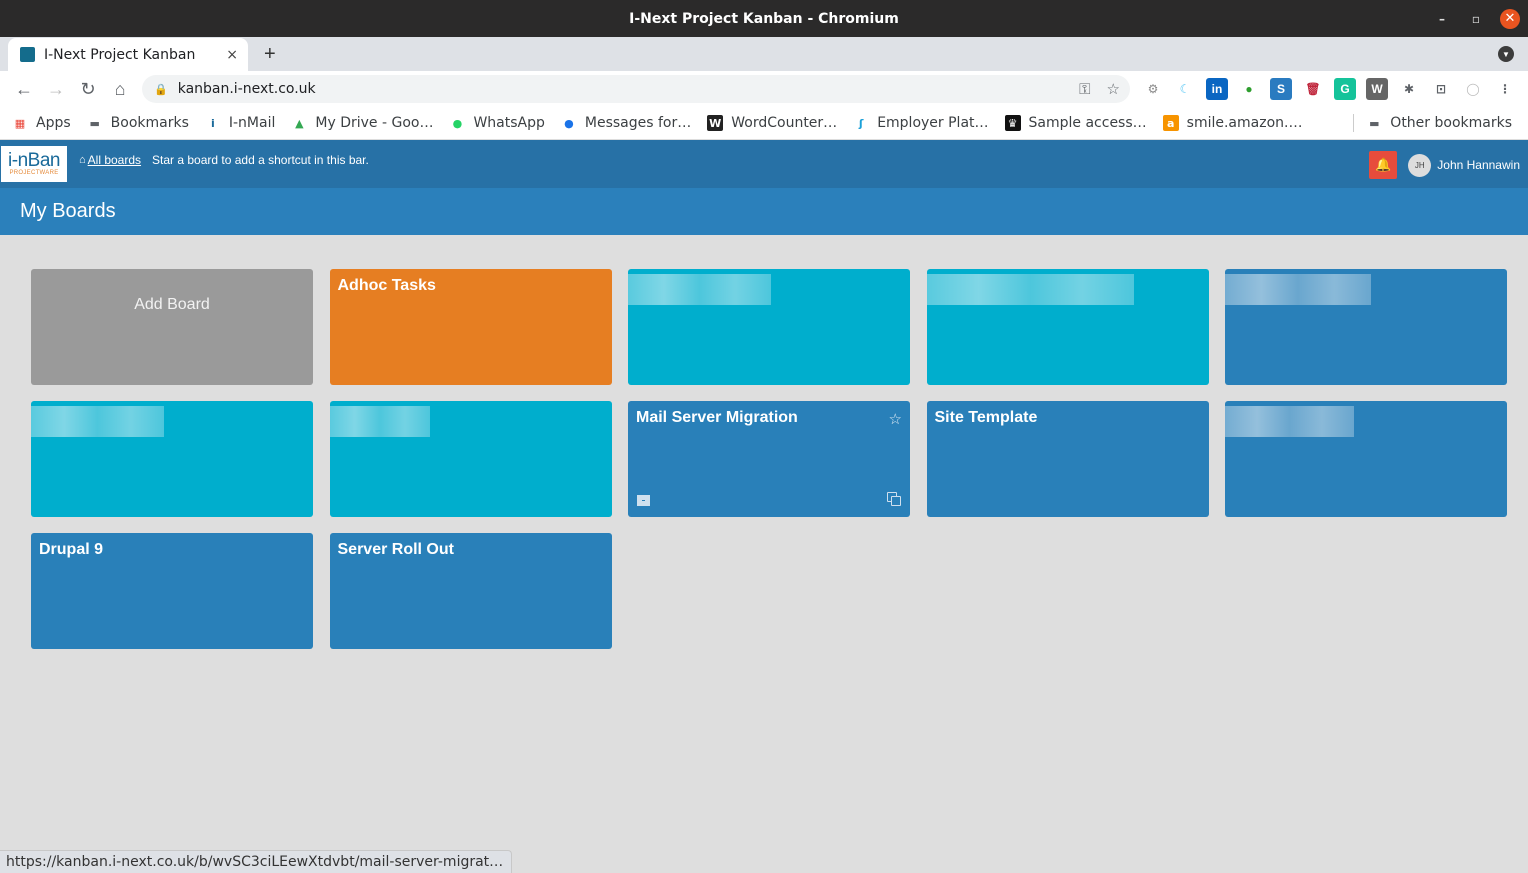 Image resolution: width=1528 pixels, height=873 pixels. I want to click on lock-icon: 🔒, so click(161, 89).